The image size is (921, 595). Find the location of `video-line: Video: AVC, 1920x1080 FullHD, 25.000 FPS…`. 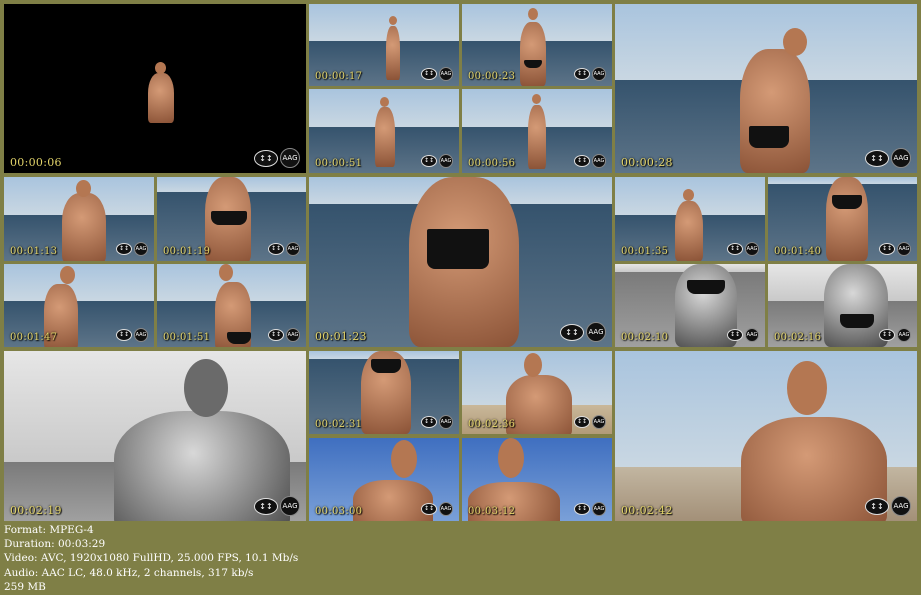

video-line: Video: AVC, 1920x1080 FullHD, 25.000 FPS… is located at coordinates (151, 558).